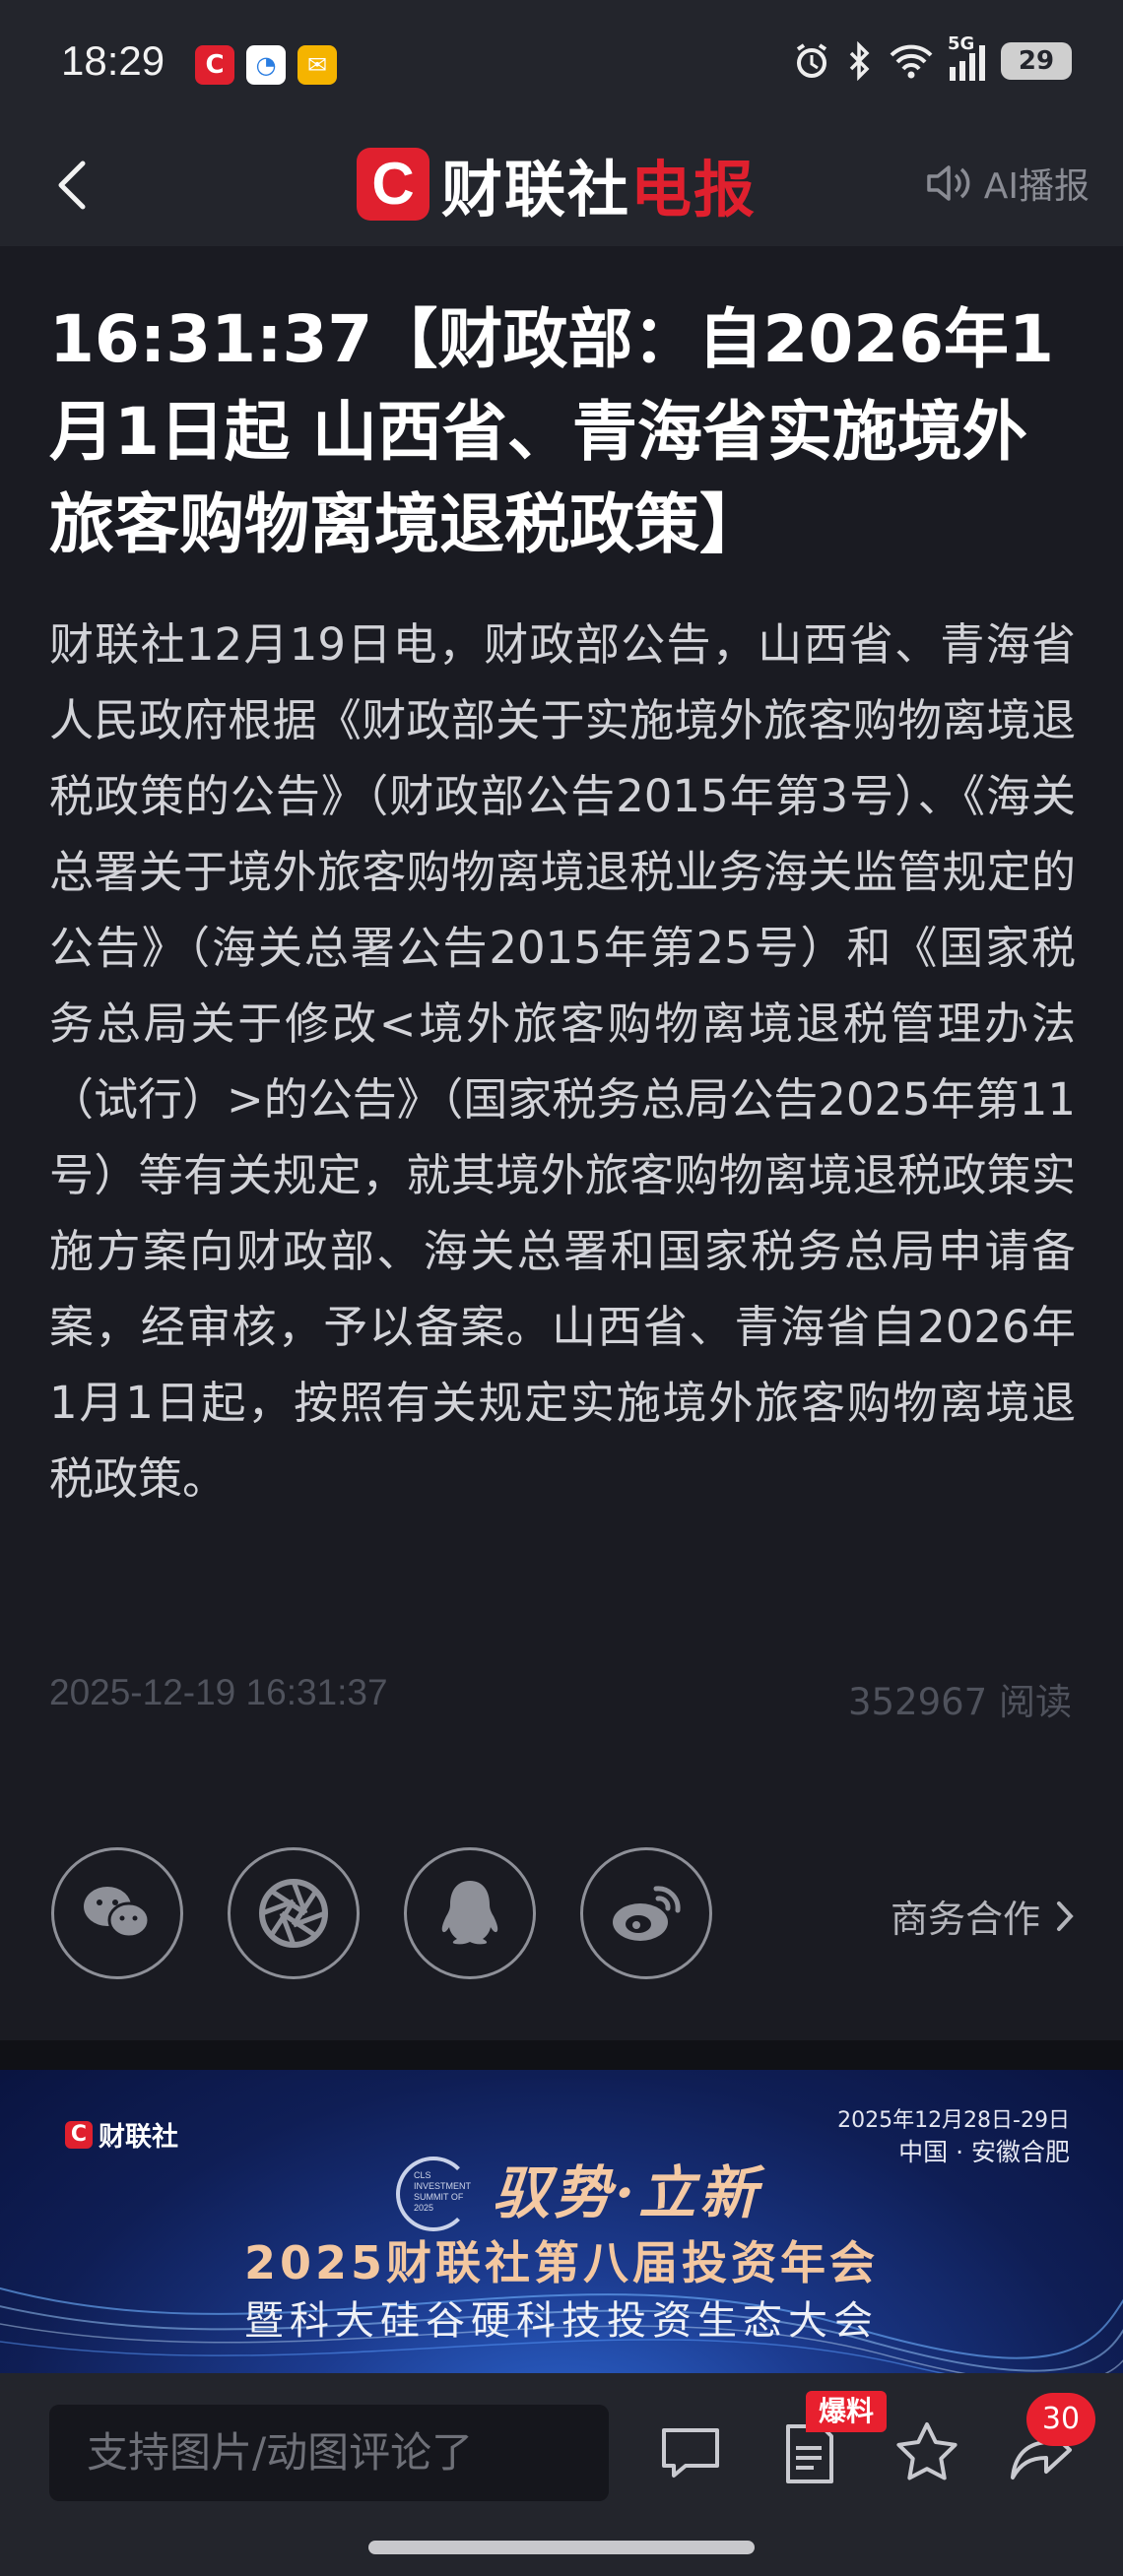  What do you see at coordinates (959, 1702) in the screenshot?
I see `read-count: 352967 阅读` at bounding box center [959, 1702].